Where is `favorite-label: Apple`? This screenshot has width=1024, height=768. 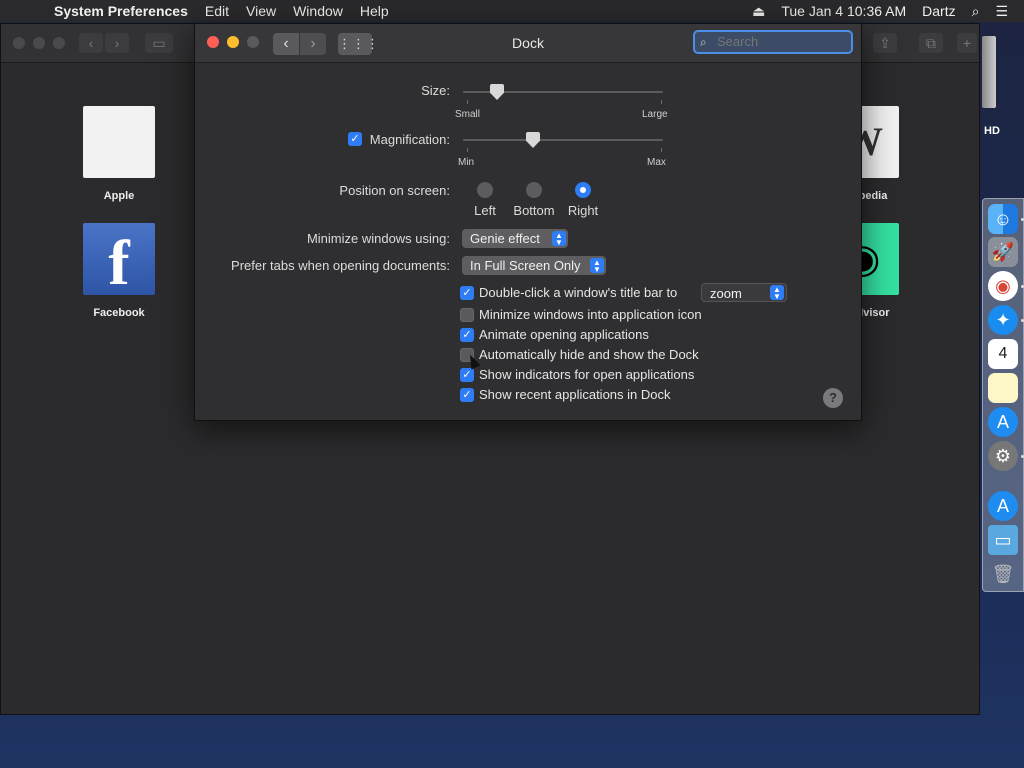 favorite-label: Apple is located at coordinates (119, 196).